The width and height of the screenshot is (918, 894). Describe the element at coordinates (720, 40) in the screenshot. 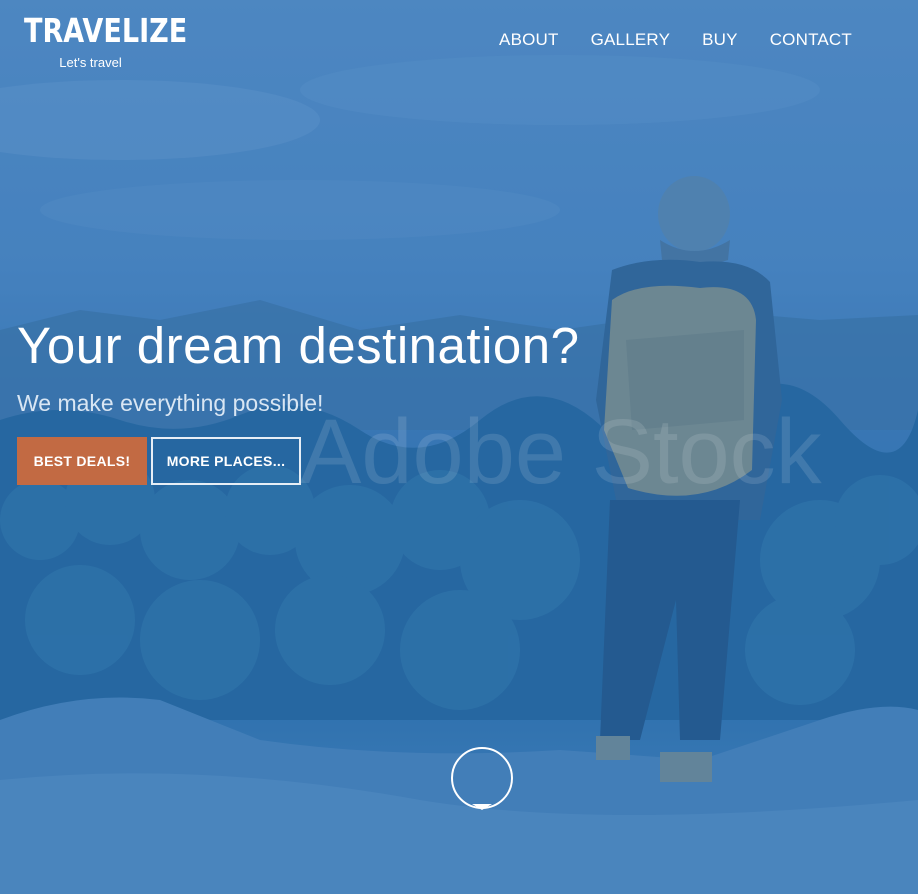

I see `nav-item-buy: BUY` at that location.